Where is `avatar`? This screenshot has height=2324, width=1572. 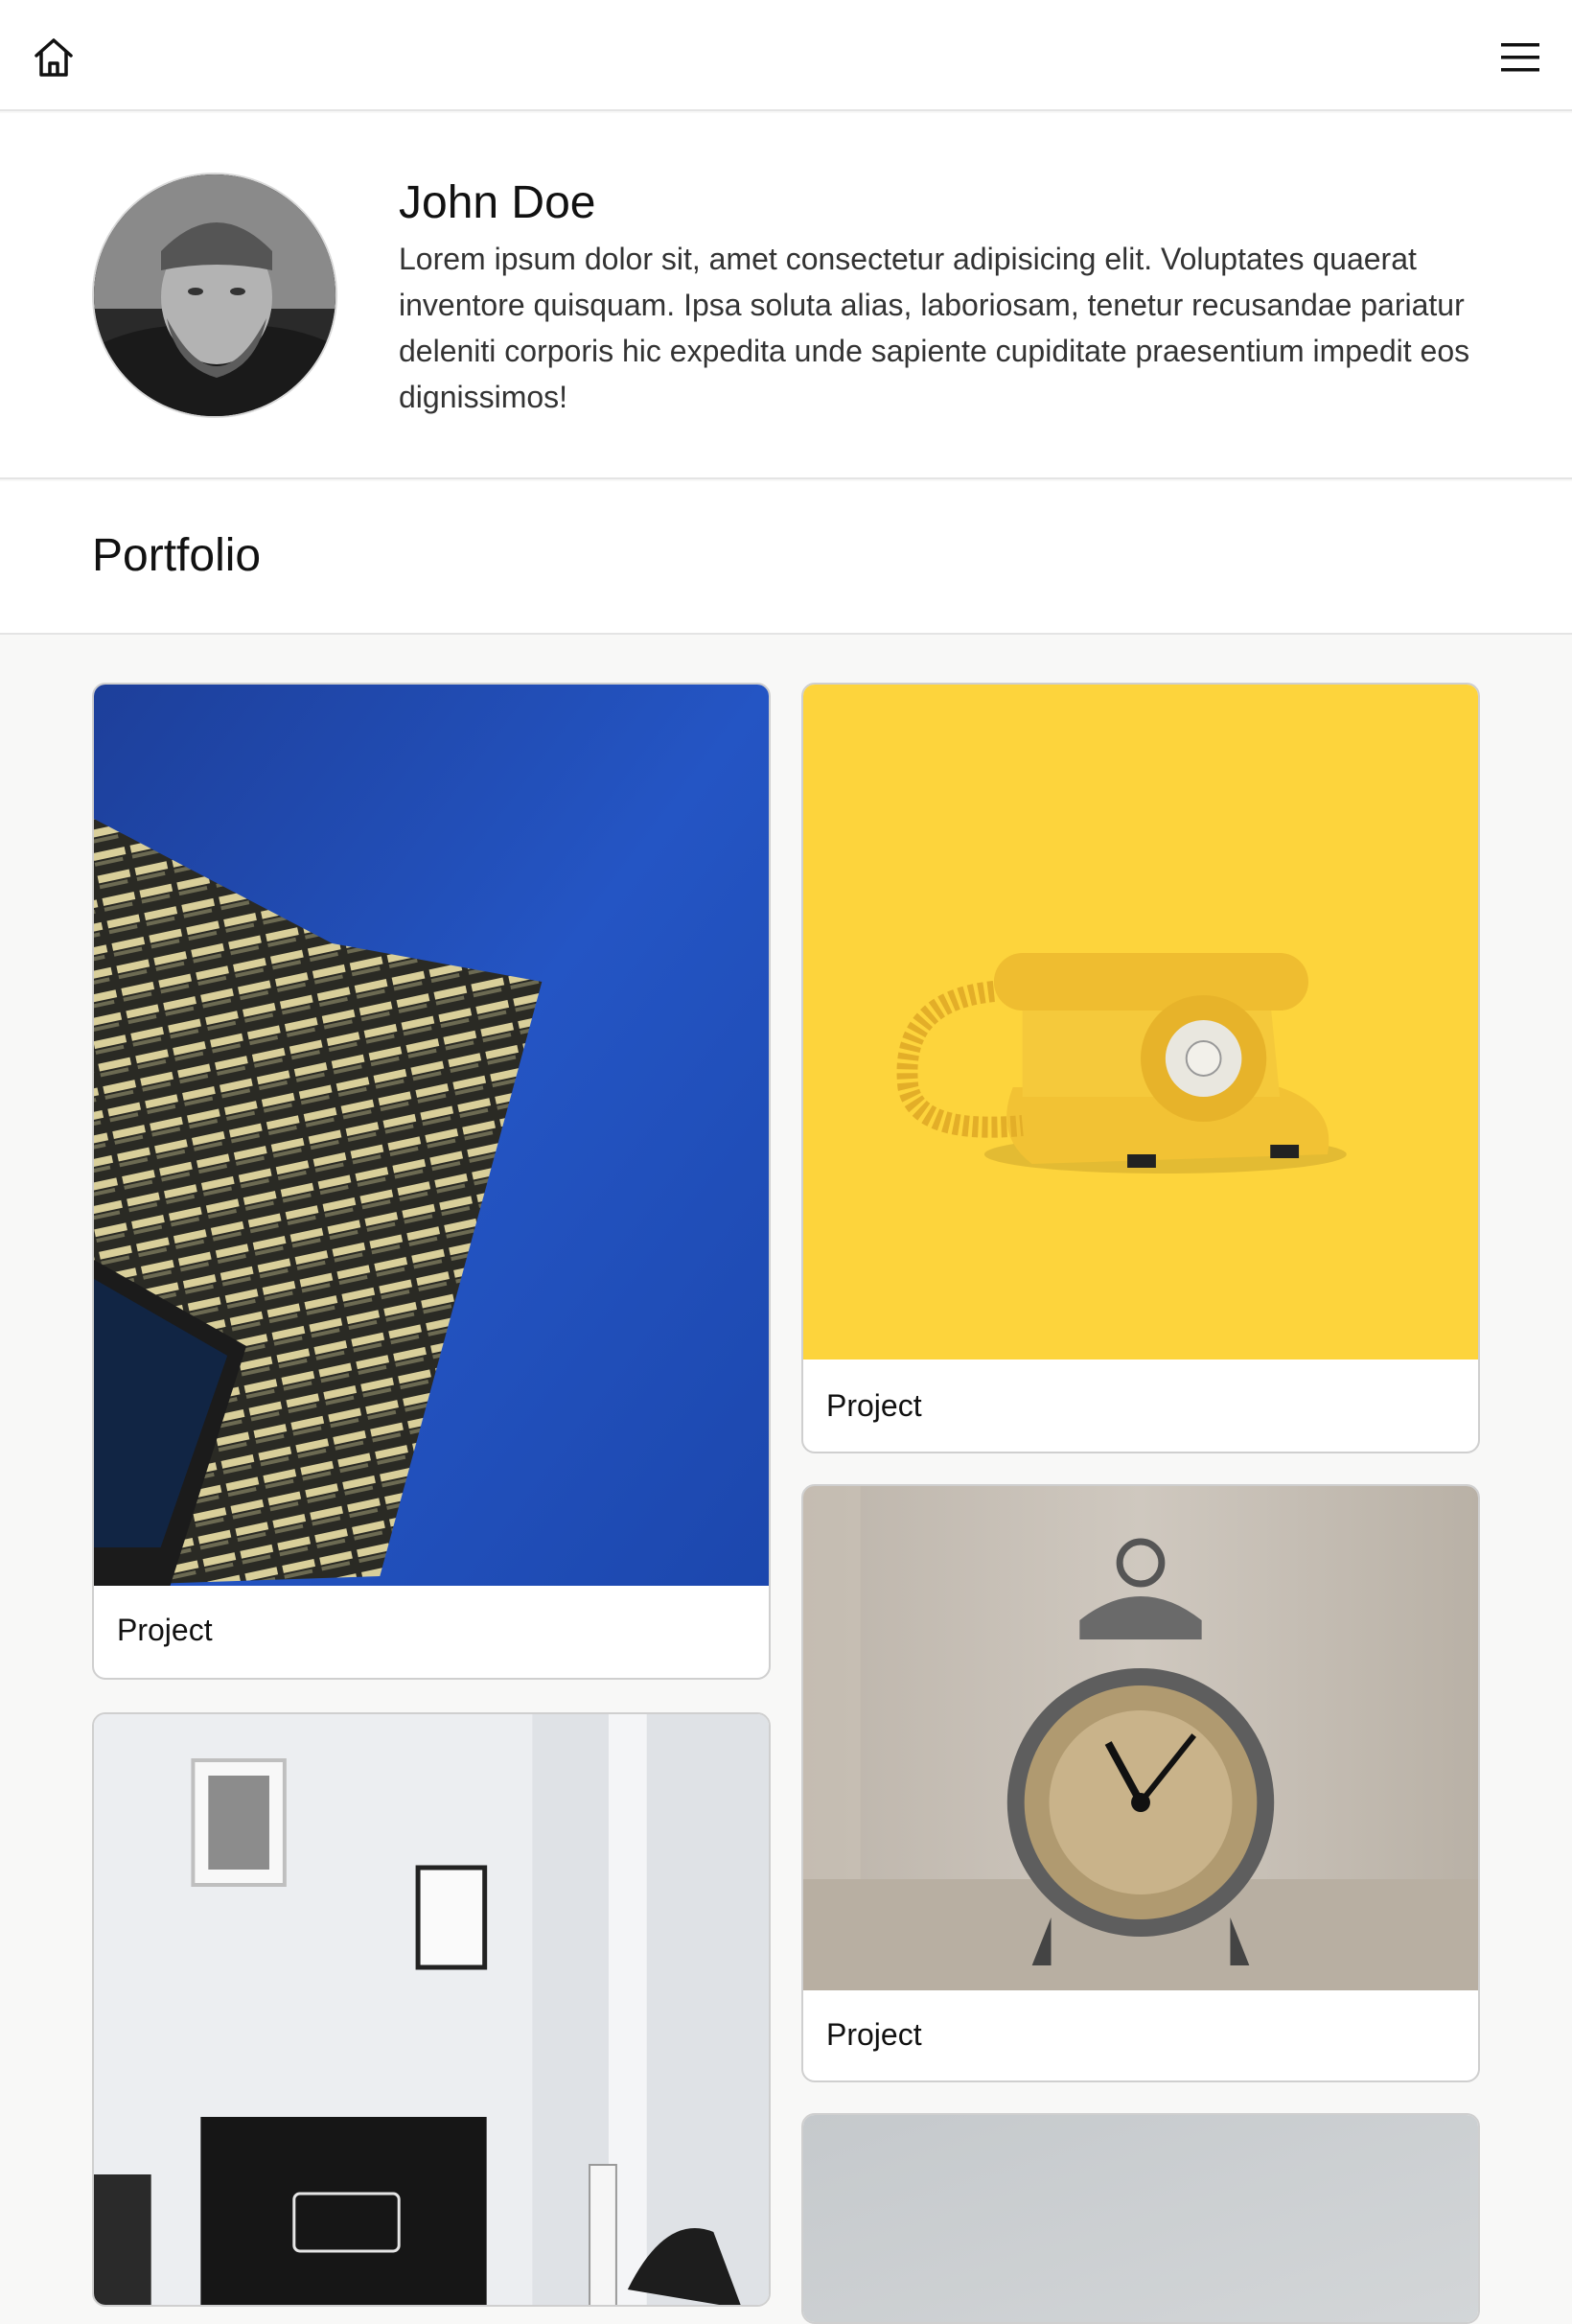
avatar is located at coordinates (215, 295).